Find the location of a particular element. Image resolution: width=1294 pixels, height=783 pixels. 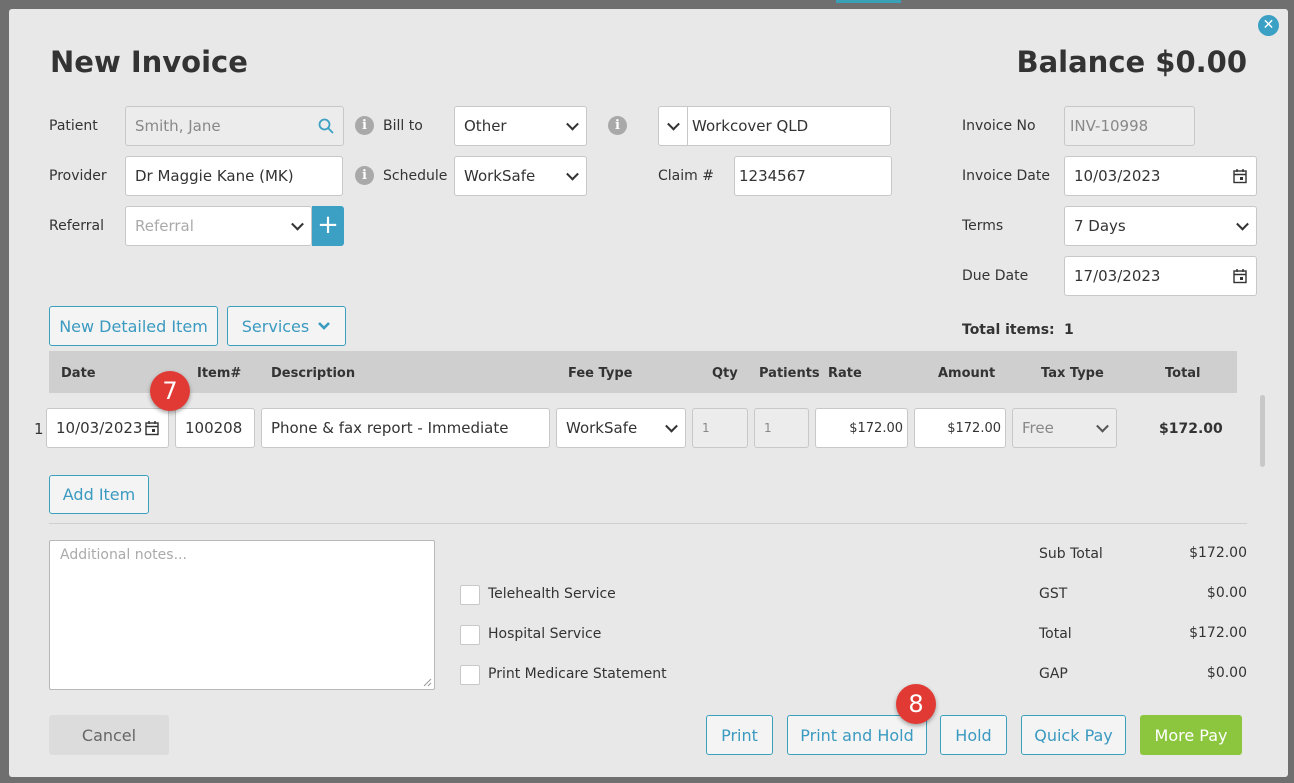

row-item-field: 100208 is located at coordinates (215, 428).